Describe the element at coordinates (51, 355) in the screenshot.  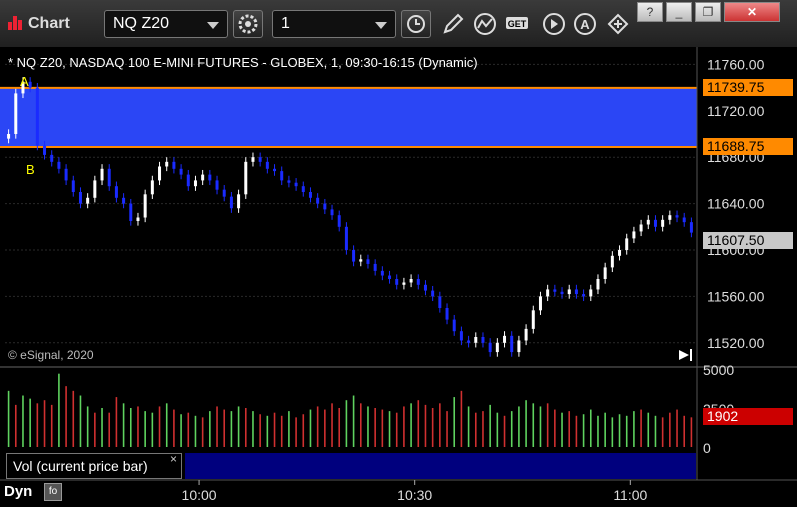
I see `copyright: © eSignal, 2020` at that location.